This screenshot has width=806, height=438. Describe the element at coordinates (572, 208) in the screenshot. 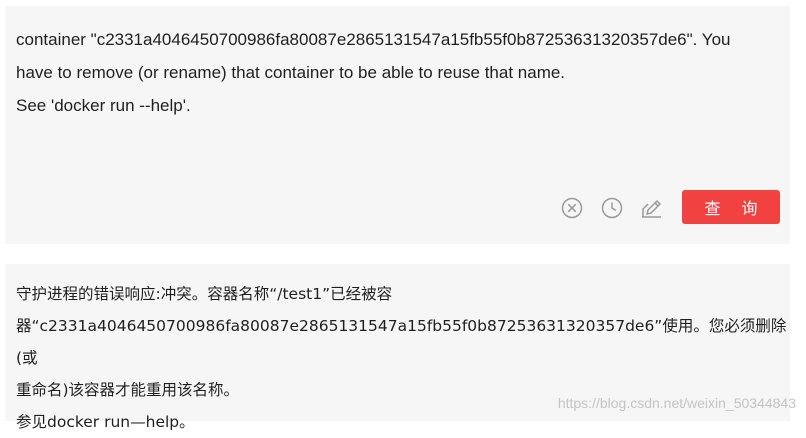

I see `clear-icon` at that location.